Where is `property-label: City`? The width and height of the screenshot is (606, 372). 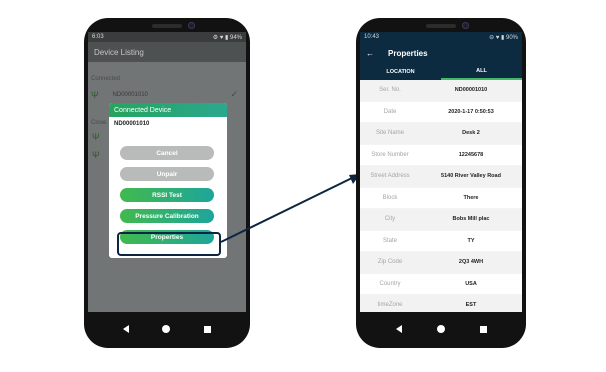
property-label: City is located at coordinates (390, 219).